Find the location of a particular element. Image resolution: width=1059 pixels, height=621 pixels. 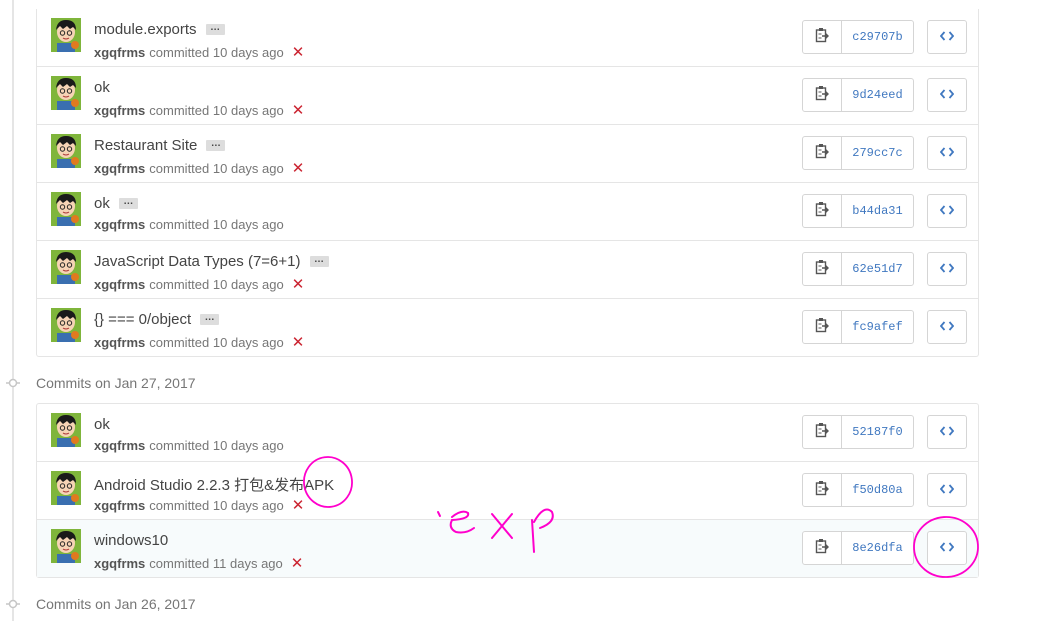

commit-sha-link: 8e26dfa is located at coordinates (877, 548).